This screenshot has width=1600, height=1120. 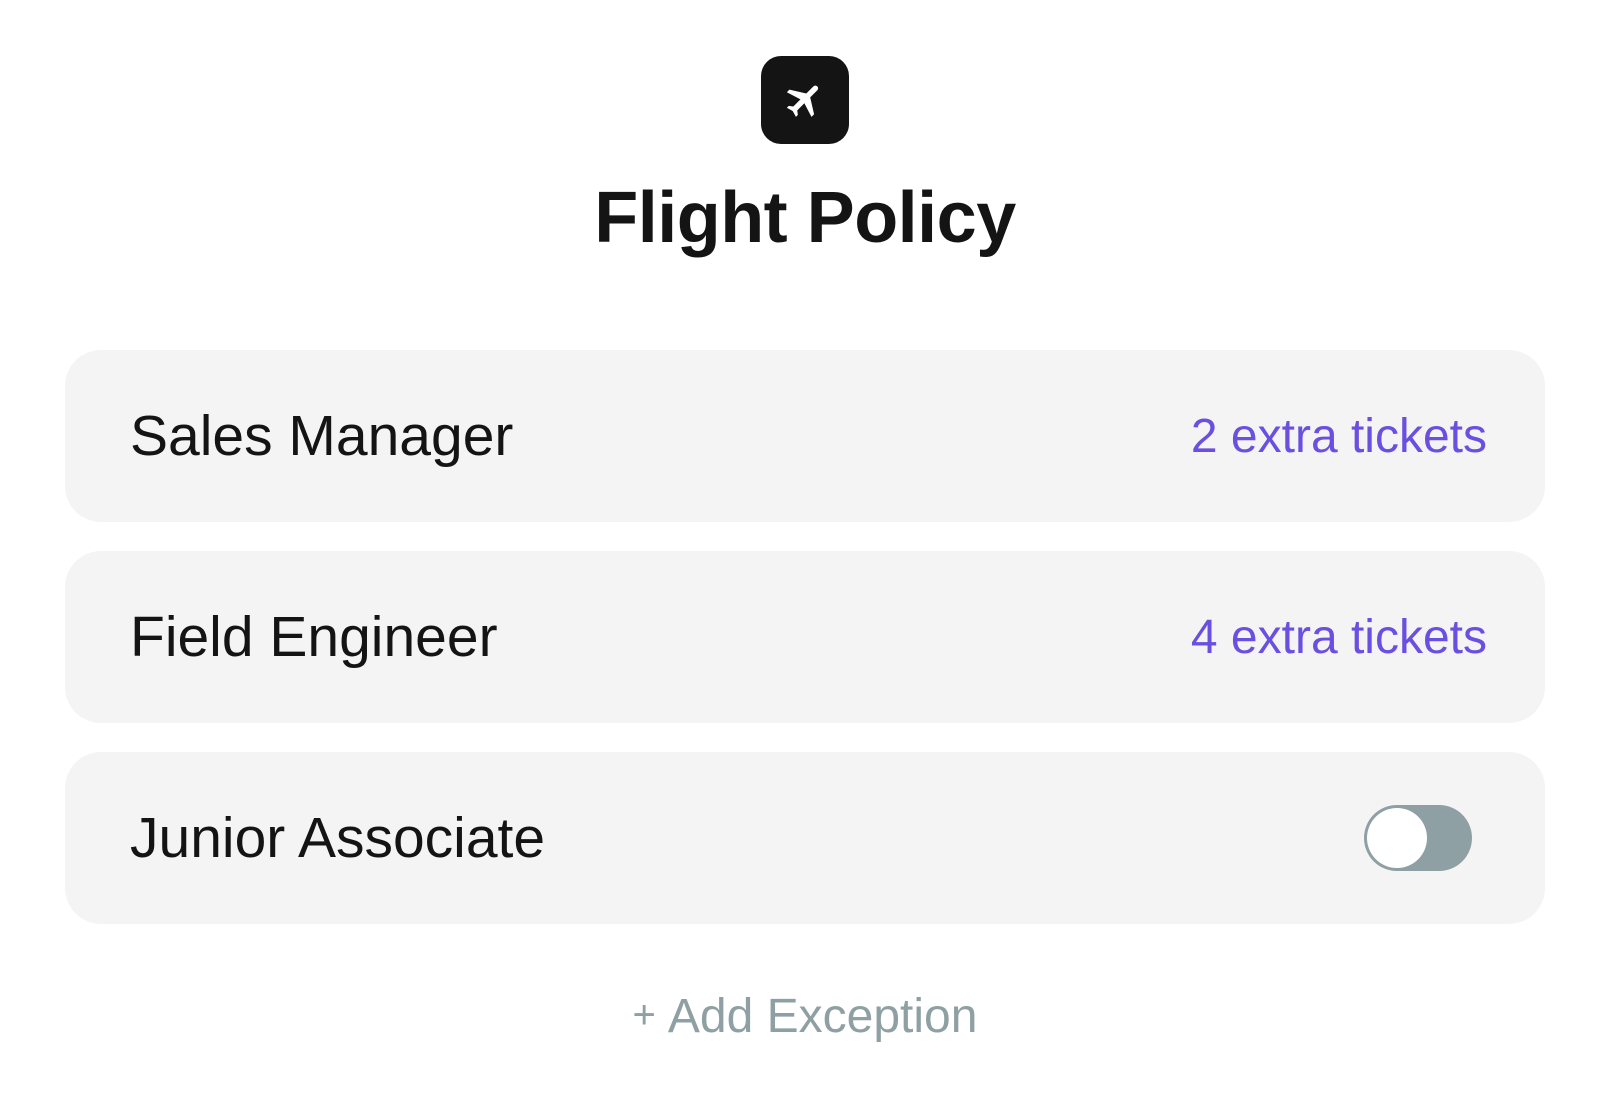 I want to click on add-exception-button: + Add Exception, so click(x=800, y=1016).